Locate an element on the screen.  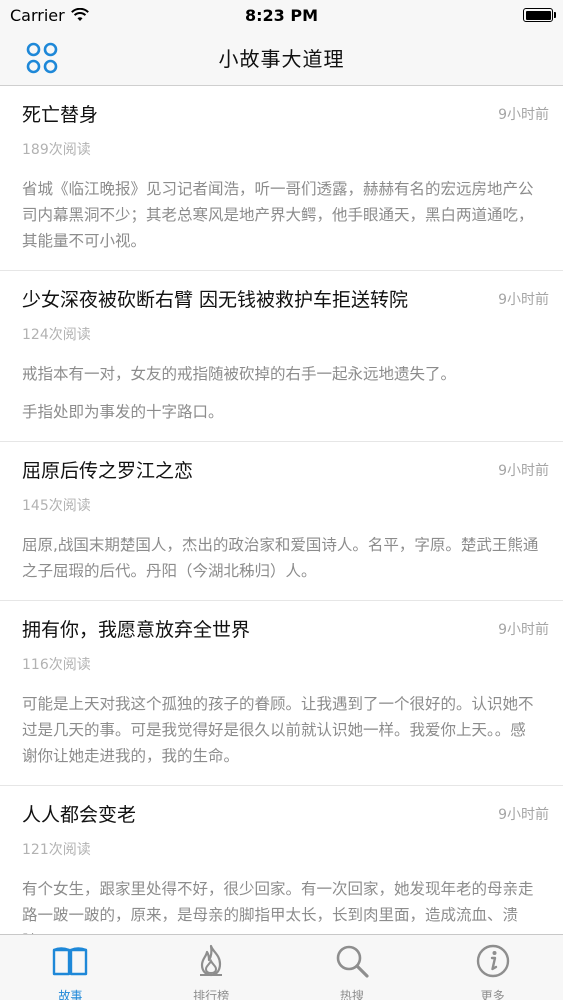
story-title: 屈原后传之罗江之恋 is located at coordinates (108, 471).